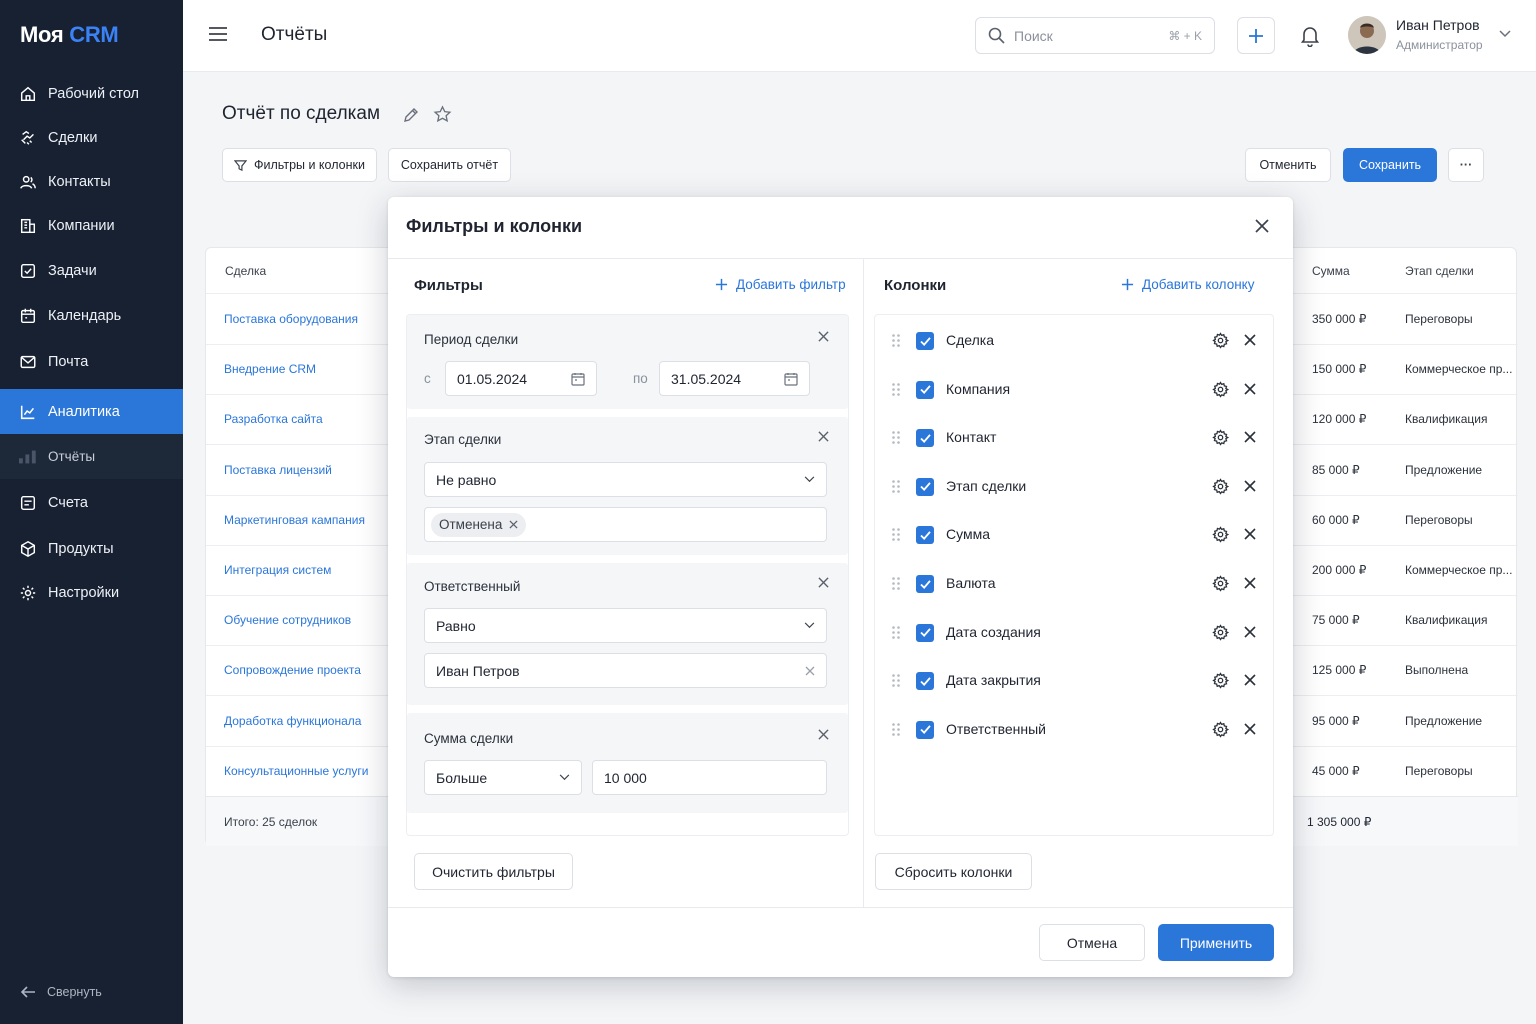  I want to click on edit-title-button, so click(411, 115).